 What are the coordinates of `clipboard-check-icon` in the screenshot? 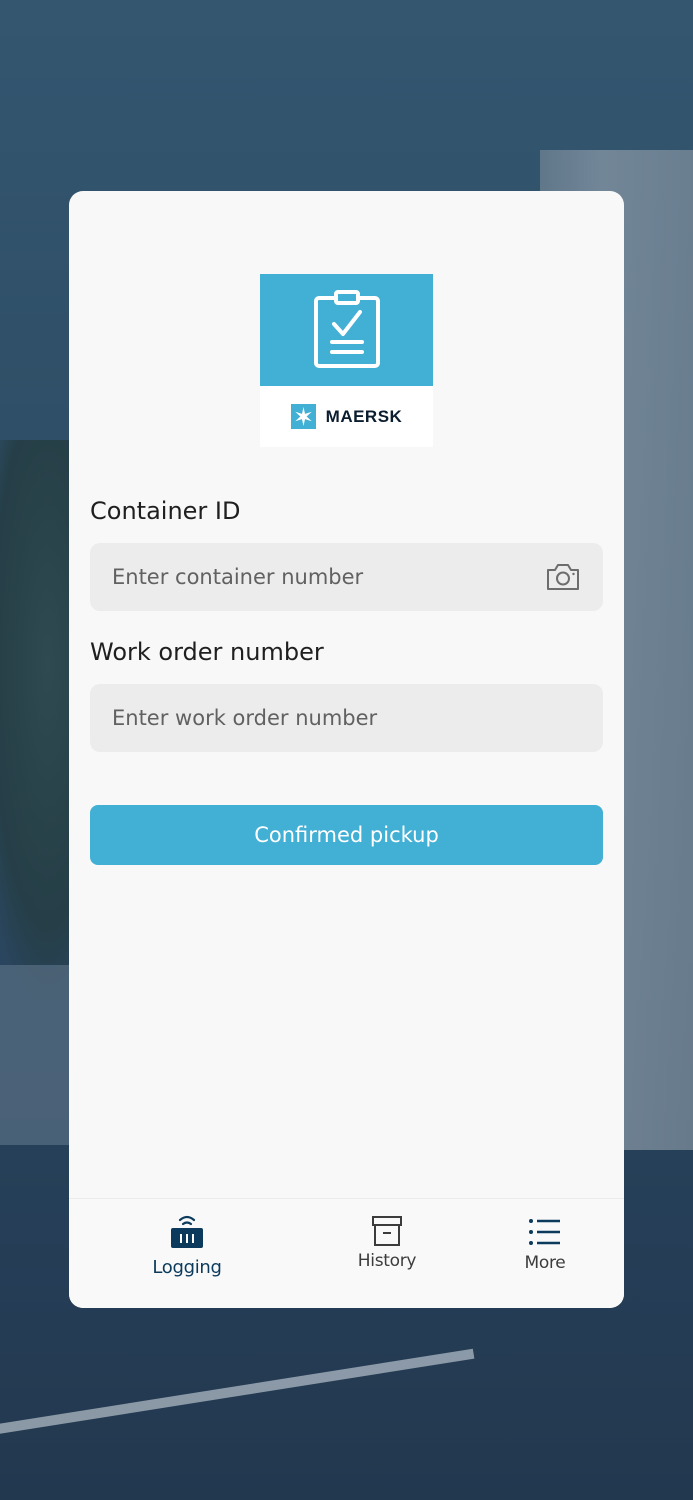 It's located at (346, 329).